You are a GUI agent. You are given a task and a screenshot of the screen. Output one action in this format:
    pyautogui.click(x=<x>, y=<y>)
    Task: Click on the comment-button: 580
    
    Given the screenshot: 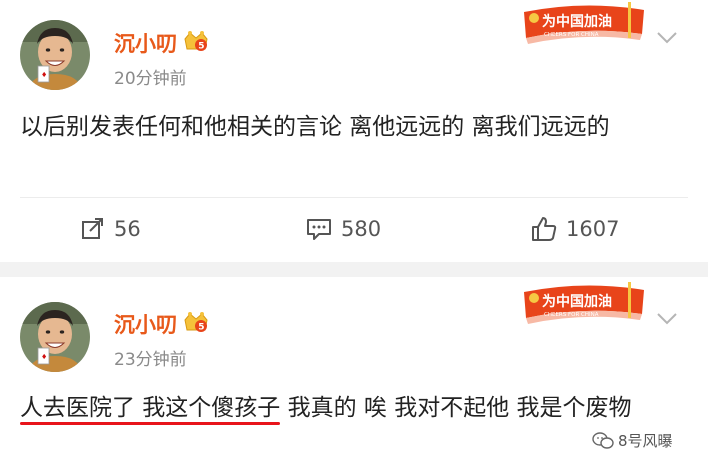 What is the action you would take?
    pyautogui.click(x=343, y=229)
    